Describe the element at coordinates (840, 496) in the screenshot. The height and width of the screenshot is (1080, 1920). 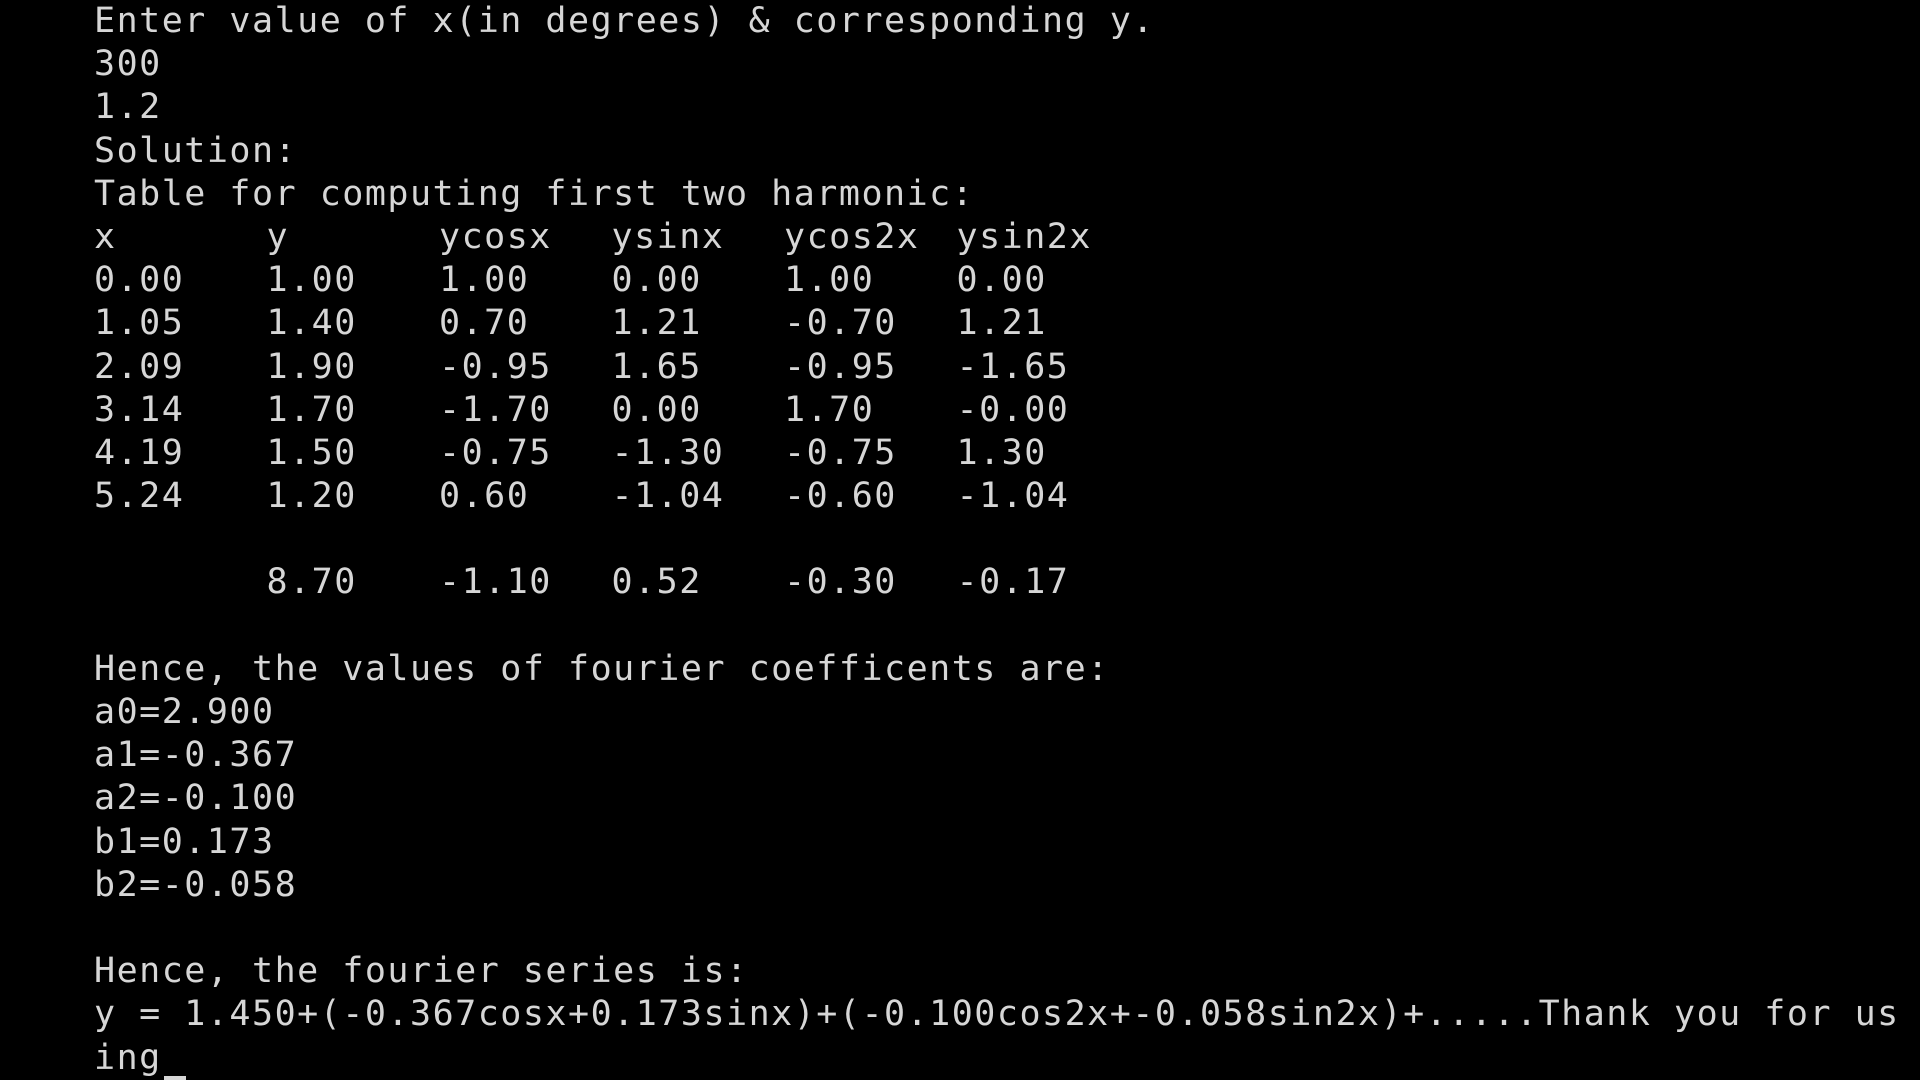
I see `table-cell: -0.60` at that location.